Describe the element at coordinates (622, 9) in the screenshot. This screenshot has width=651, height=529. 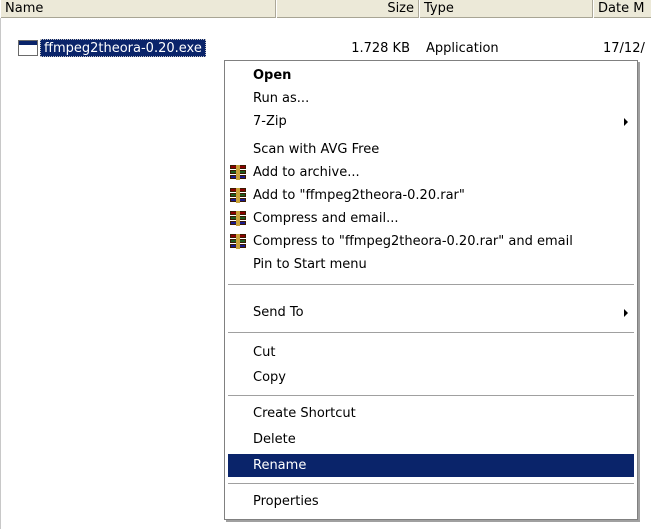
I see `column-header-date: Date M` at that location.